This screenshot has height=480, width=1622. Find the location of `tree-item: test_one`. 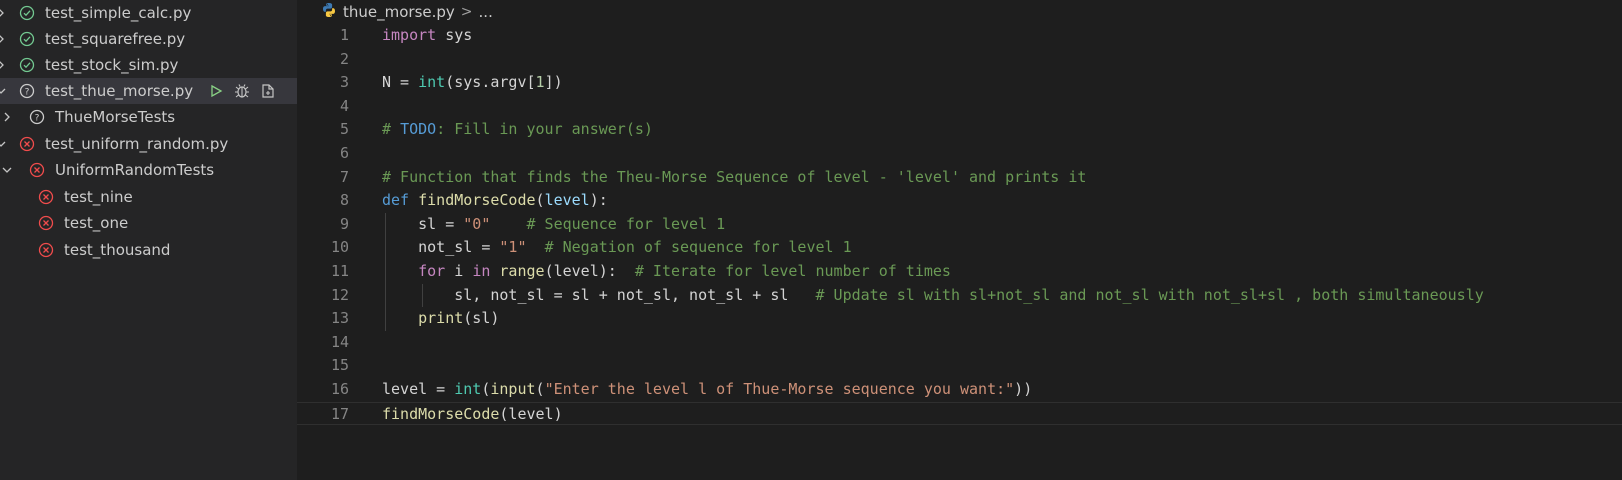

tree-item: test_one is located at coordinates (148, 223).